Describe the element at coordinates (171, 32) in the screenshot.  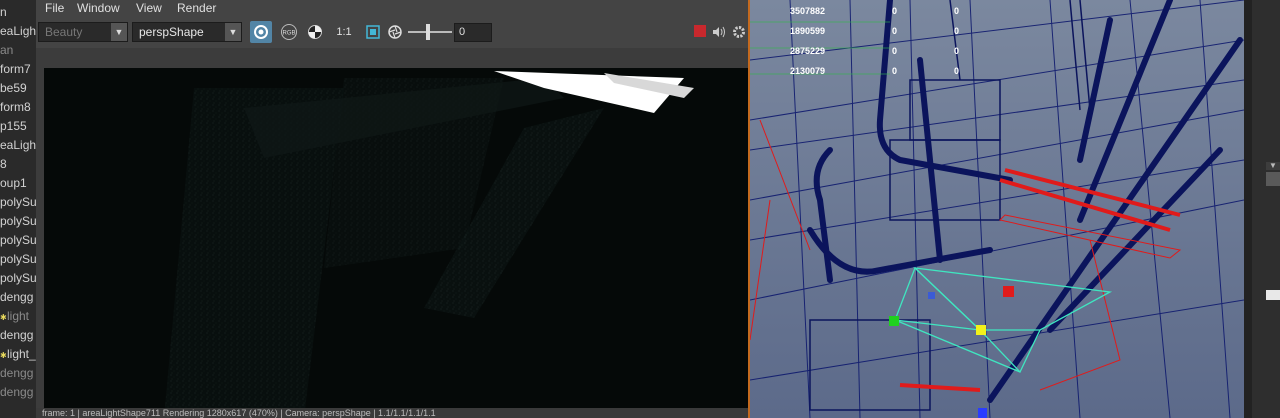
I see `camera-value: perspShape` at that location.